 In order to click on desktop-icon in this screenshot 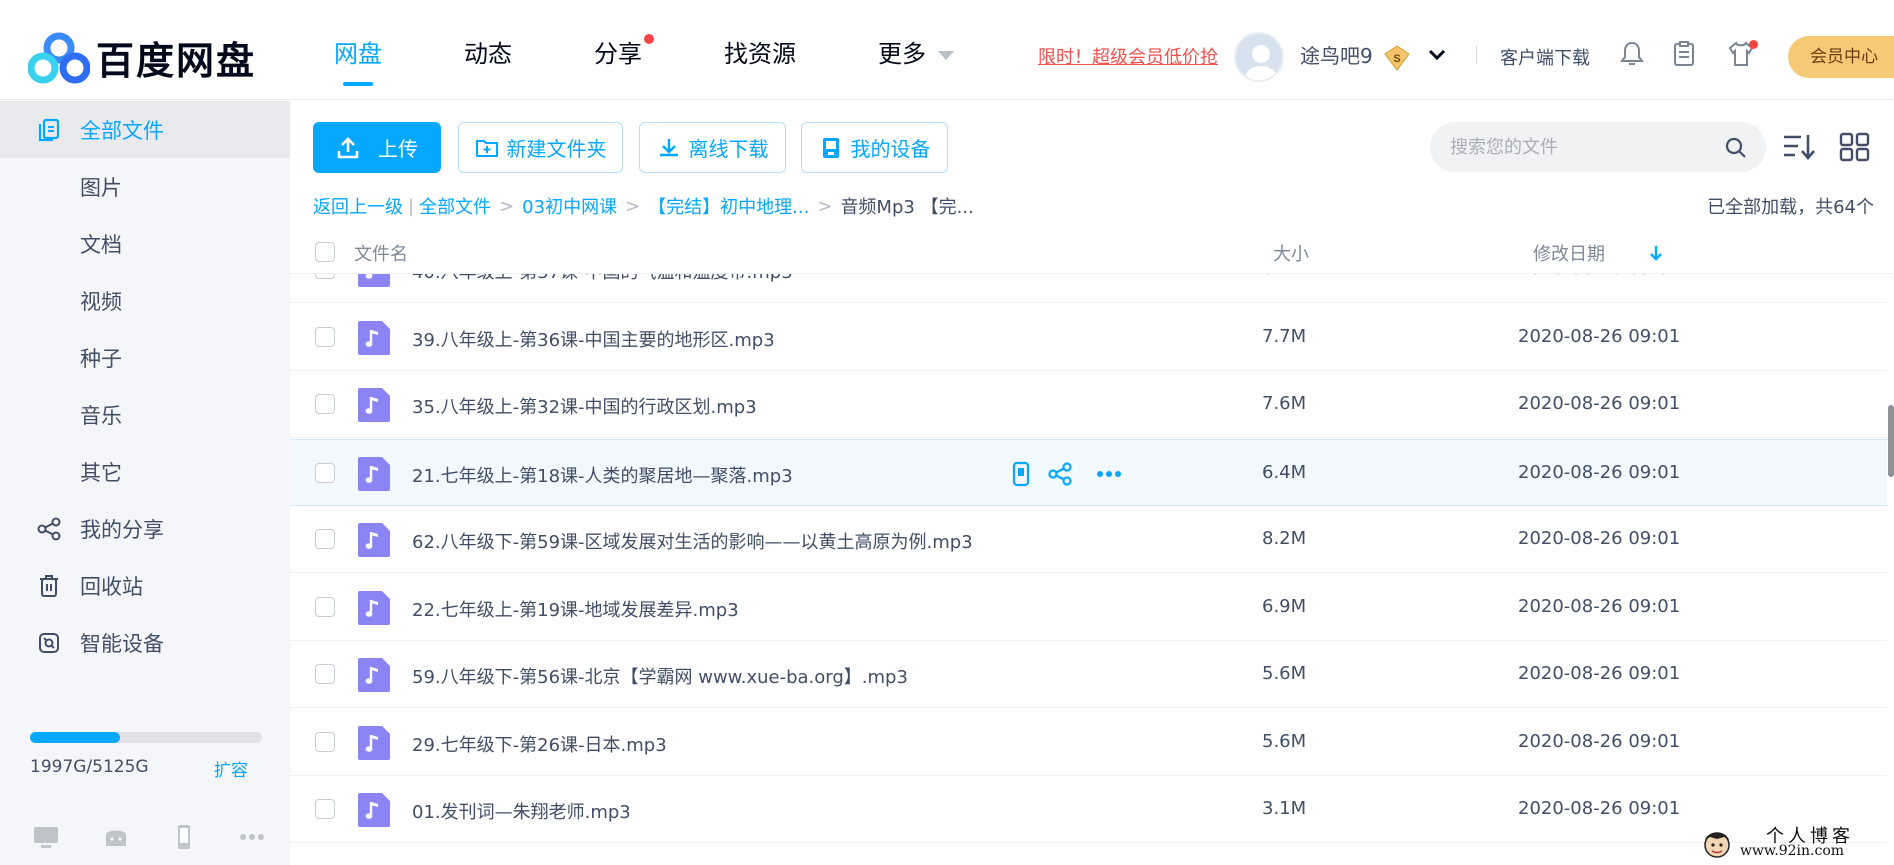, I will do `click(46, 837)`.